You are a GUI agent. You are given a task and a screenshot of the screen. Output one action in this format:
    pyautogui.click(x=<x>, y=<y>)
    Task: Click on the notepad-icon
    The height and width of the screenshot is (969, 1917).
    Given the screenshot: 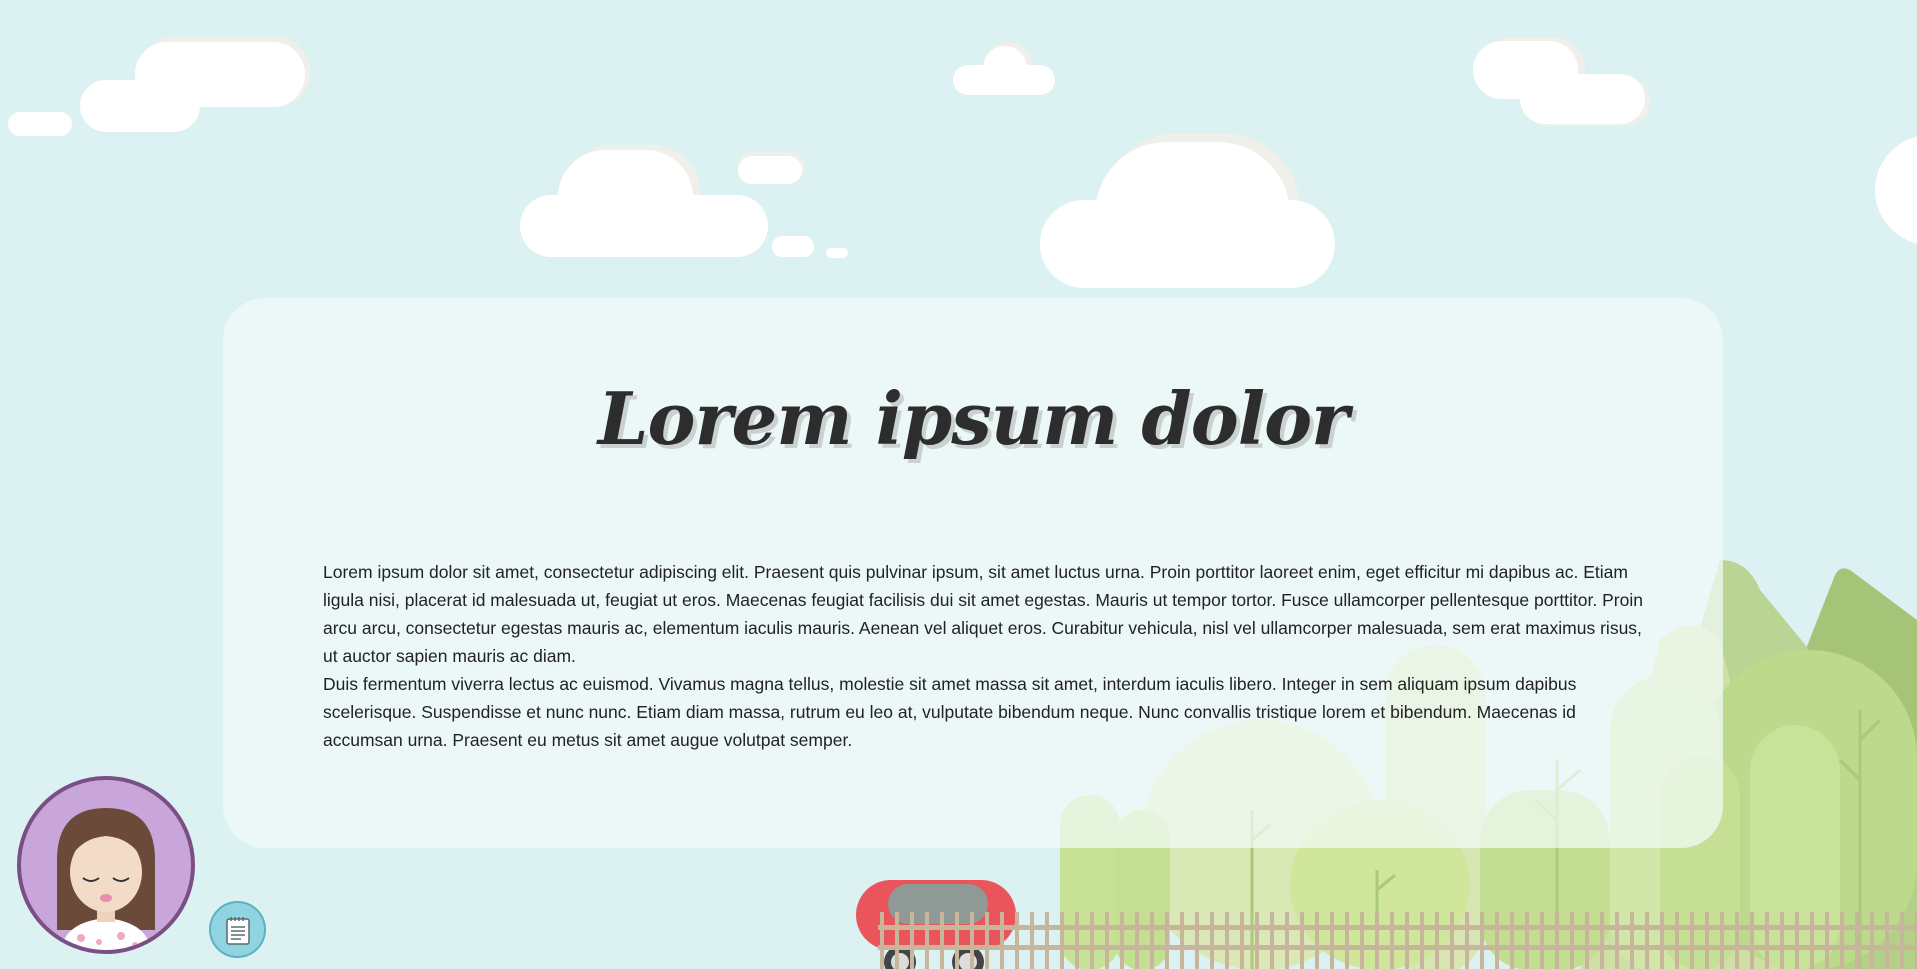 What is the action you would take?
    pyautogui.click(x=237, y=930)
    